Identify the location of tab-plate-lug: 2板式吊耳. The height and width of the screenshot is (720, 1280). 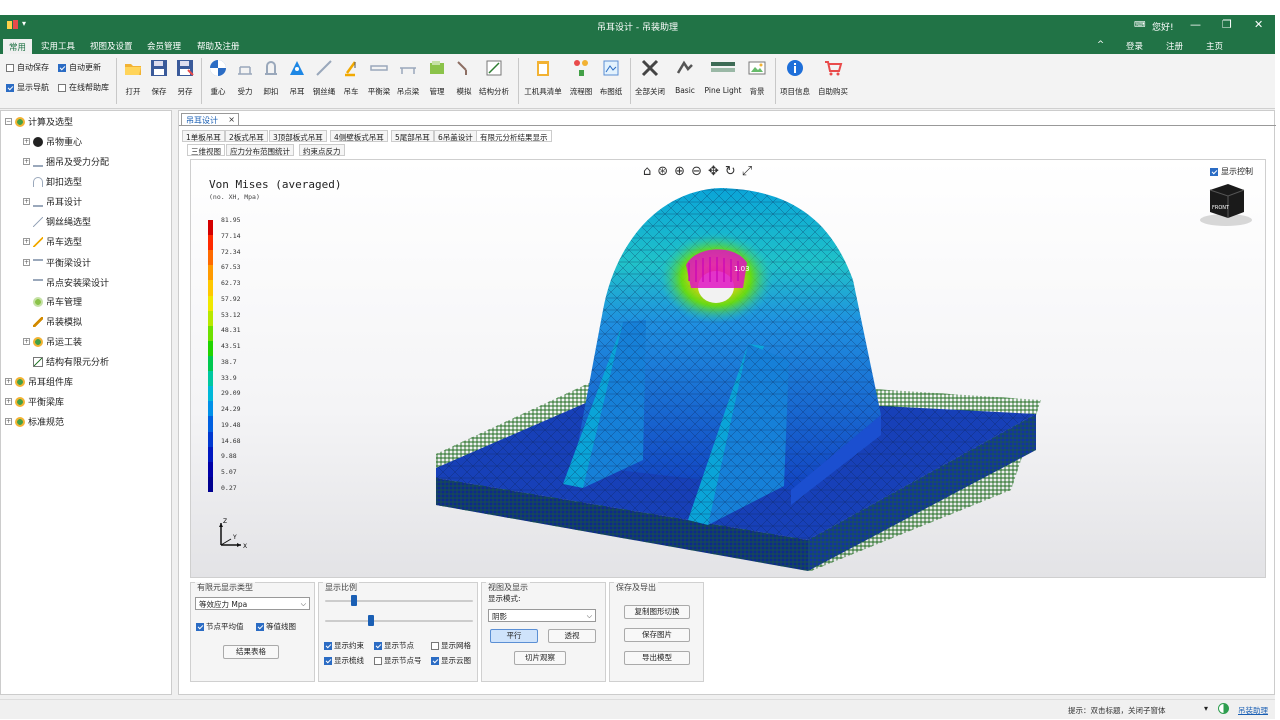
(246, 136).